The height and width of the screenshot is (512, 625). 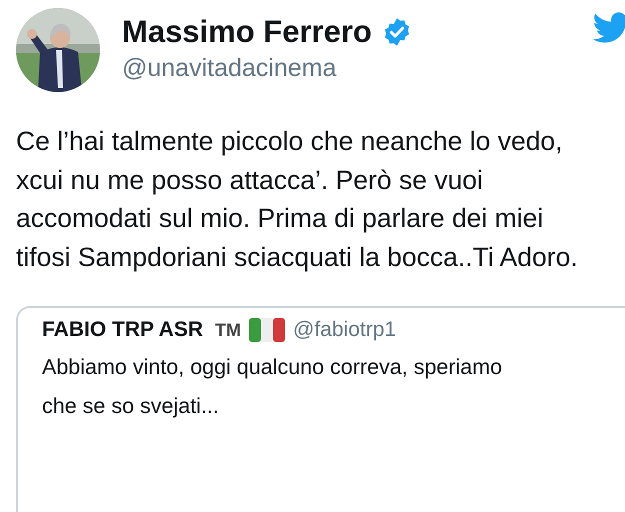 What do you see at coordinates (228, 330) in the screenshot?
I see `name-suffix: TM` at bounding box center [228, 330].